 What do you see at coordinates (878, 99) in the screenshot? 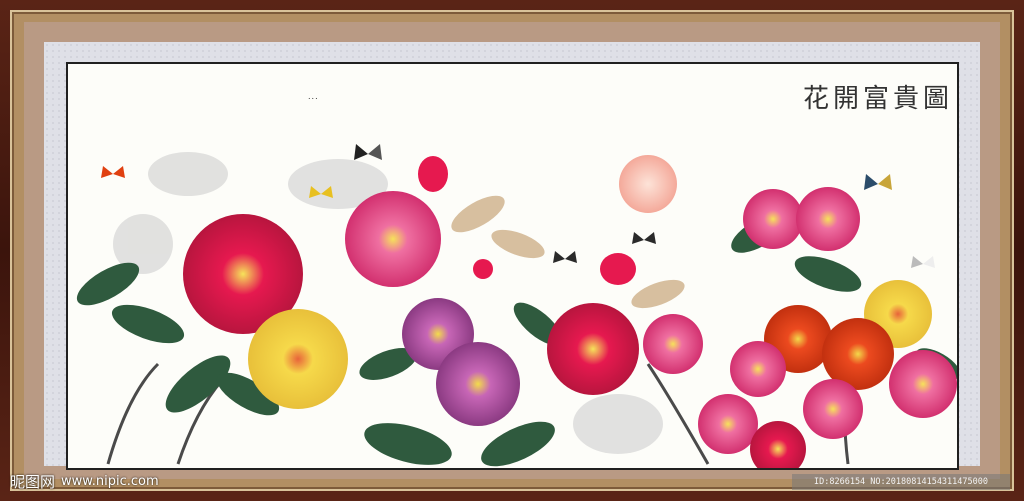
I see `painting-title: 花開富貴圖` at bounding box center [878, 99].